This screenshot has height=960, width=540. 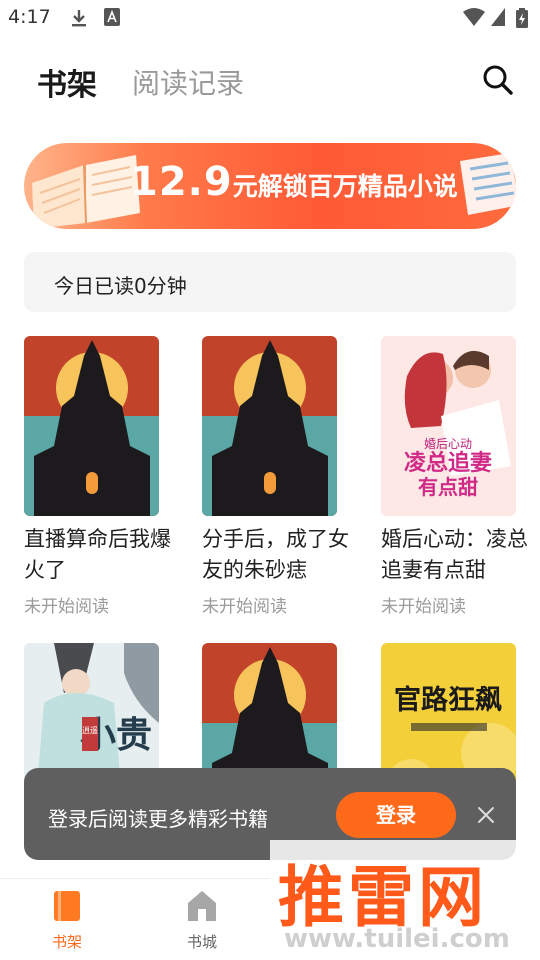 I want to click on book-item: 分手后，成了女友的朱砂痣 未开始阅读, so click(x=275, y=476).